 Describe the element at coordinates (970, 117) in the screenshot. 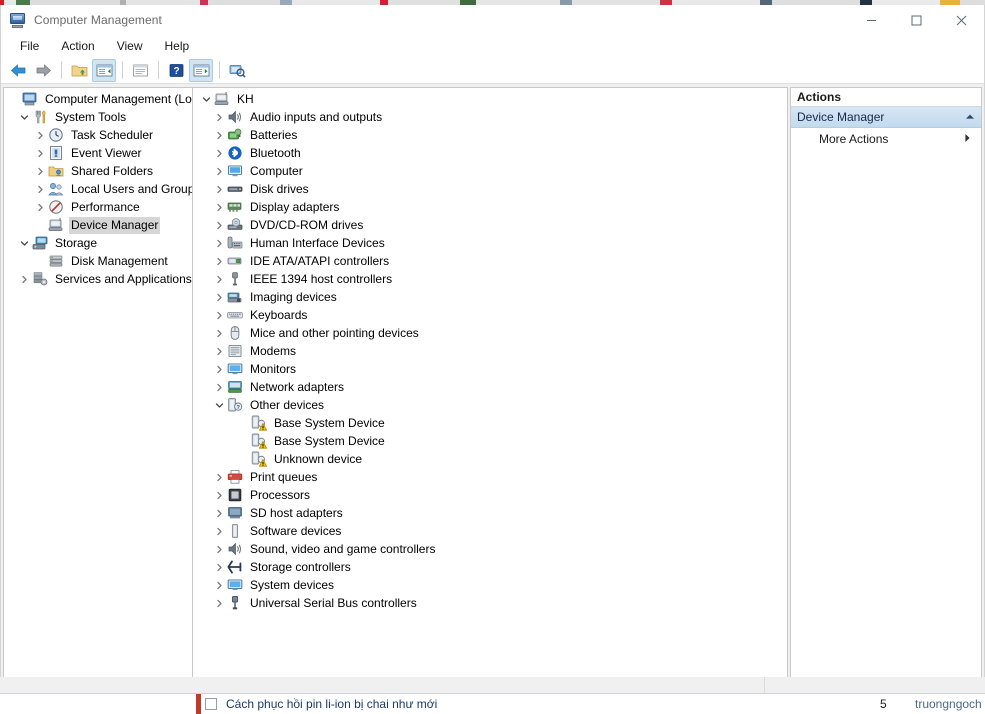

I see `chevron-up-icon` at that location.